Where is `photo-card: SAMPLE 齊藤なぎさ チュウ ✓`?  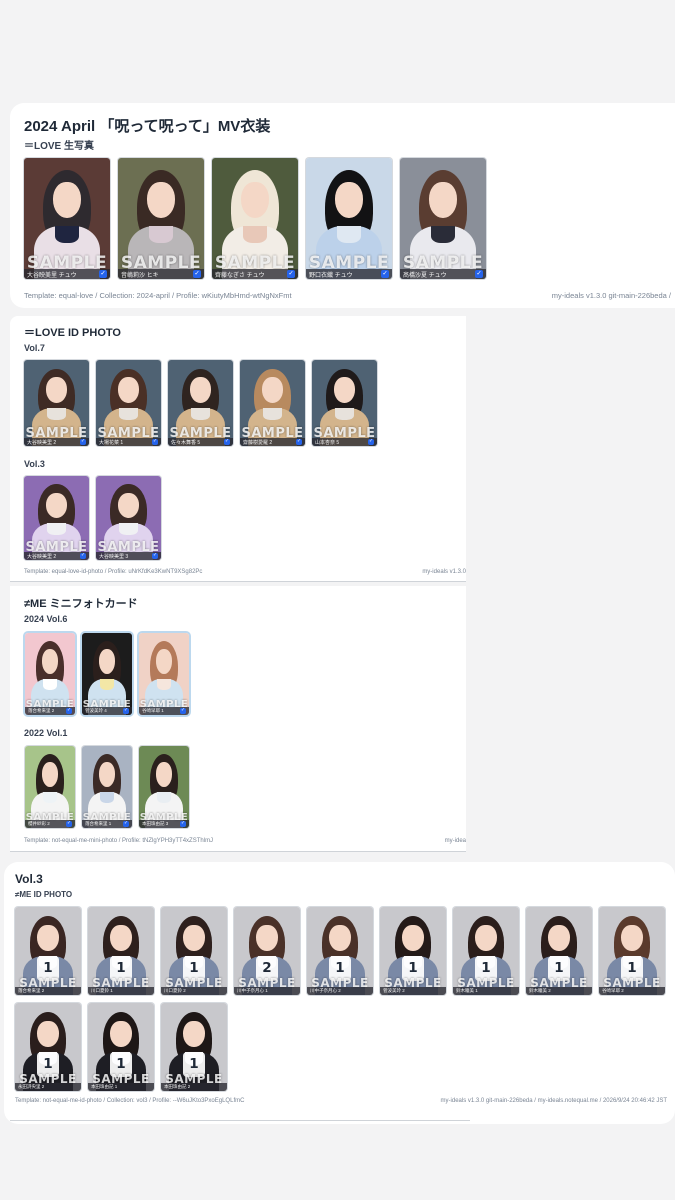 photo-card: SAMPLE 齊藤なぎさ チュウ ✓ is located at coordinates (255, 218).